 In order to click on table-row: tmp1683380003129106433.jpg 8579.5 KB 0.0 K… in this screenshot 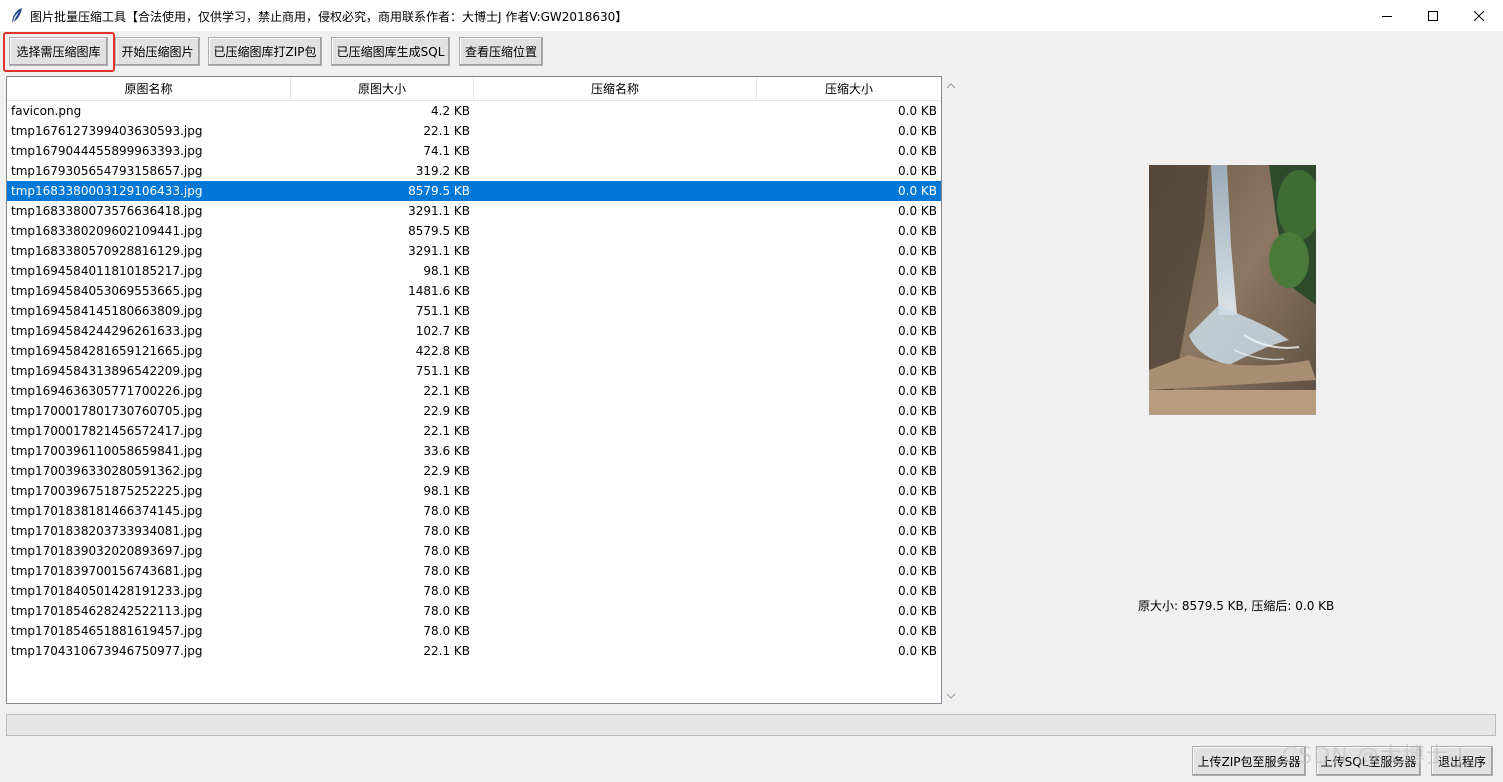, I will do `click(474, 191)`.